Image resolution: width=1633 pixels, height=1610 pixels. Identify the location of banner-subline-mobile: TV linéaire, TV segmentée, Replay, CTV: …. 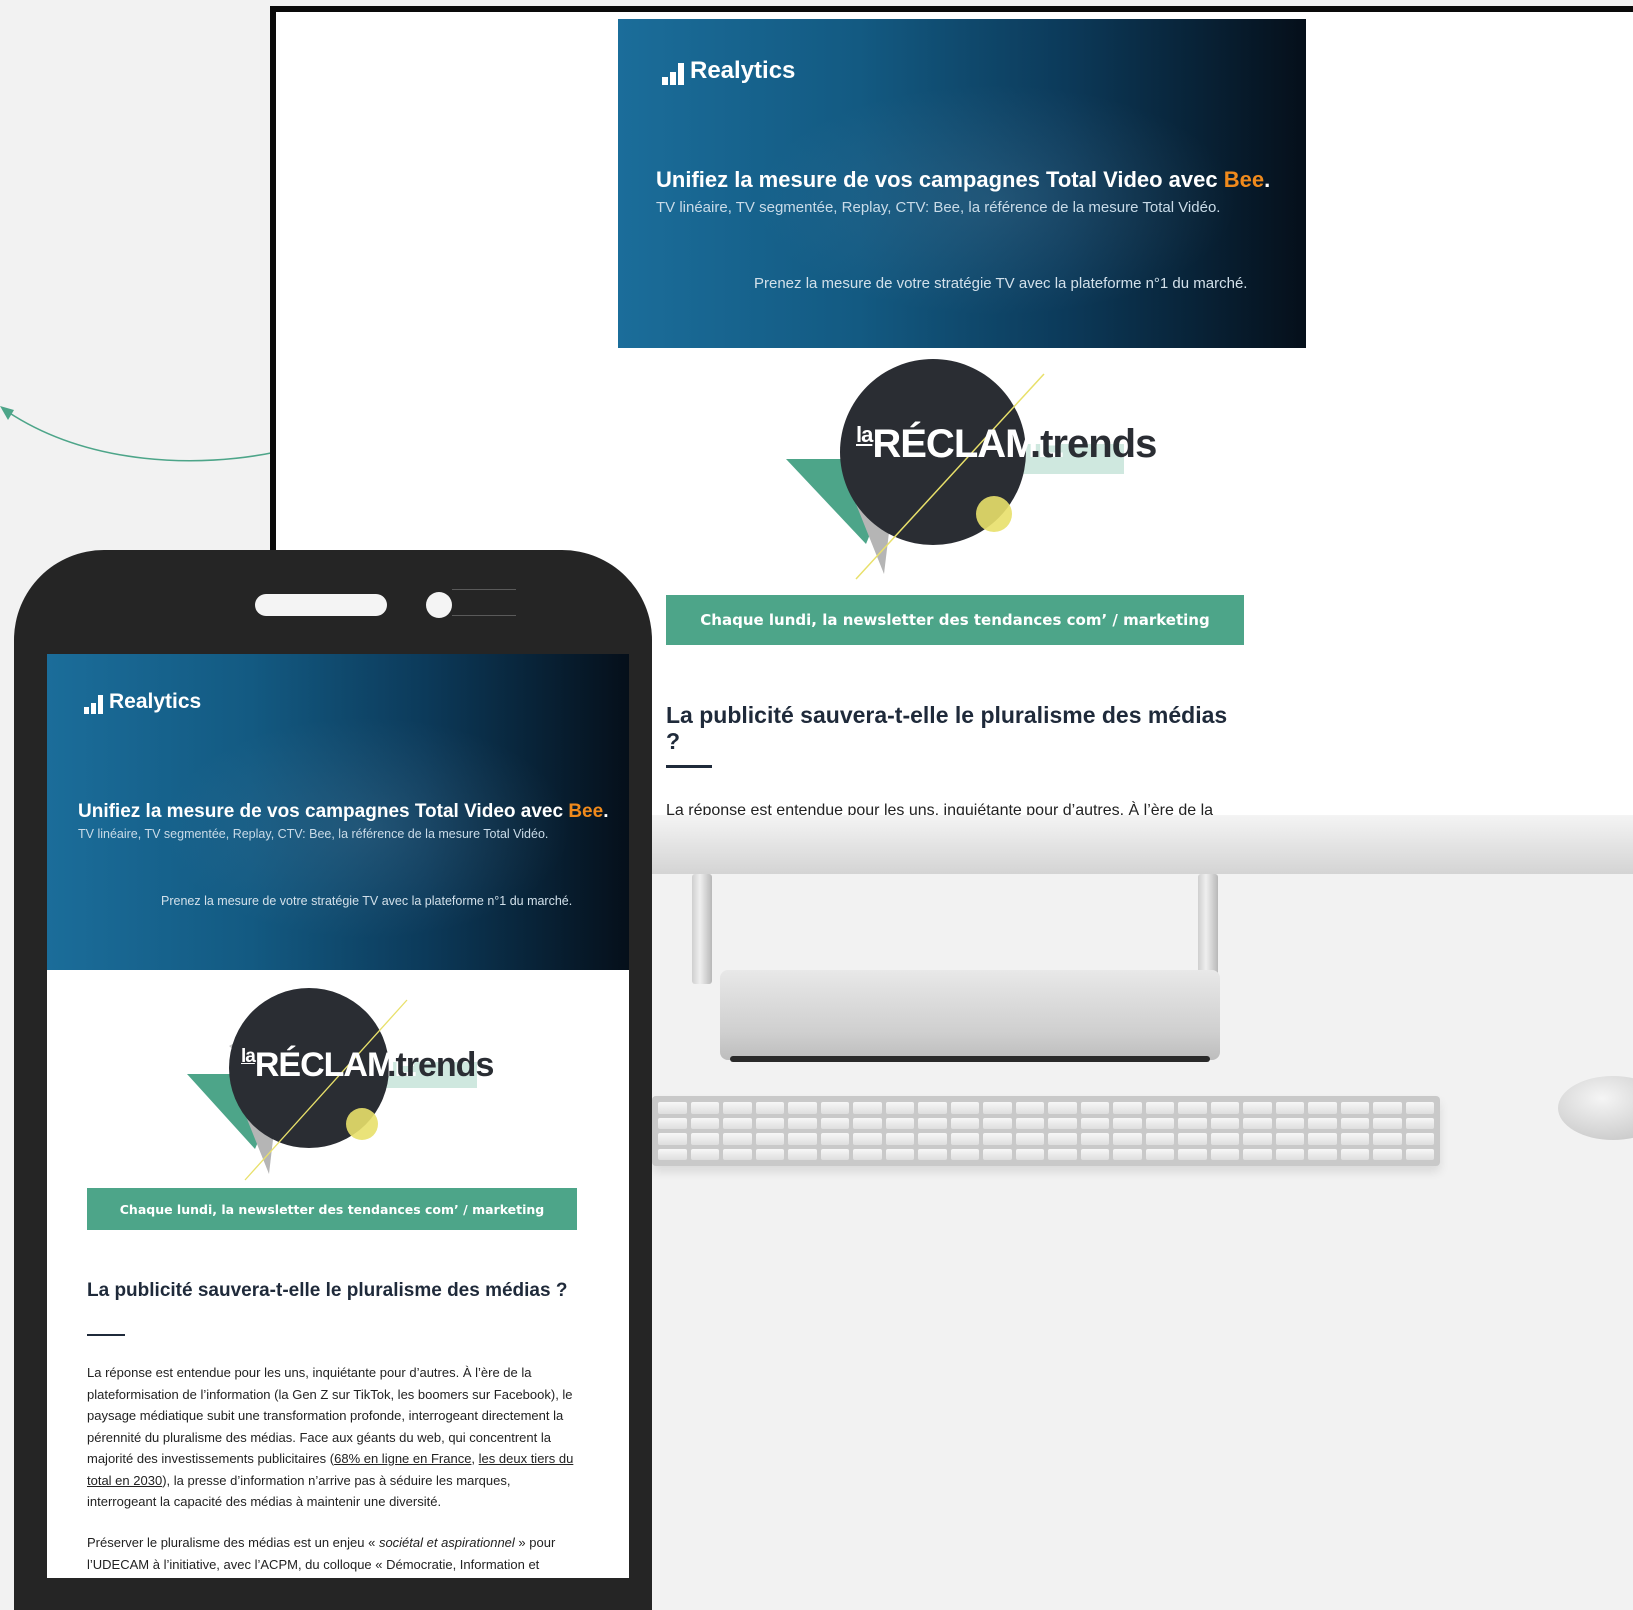
(313, 834).